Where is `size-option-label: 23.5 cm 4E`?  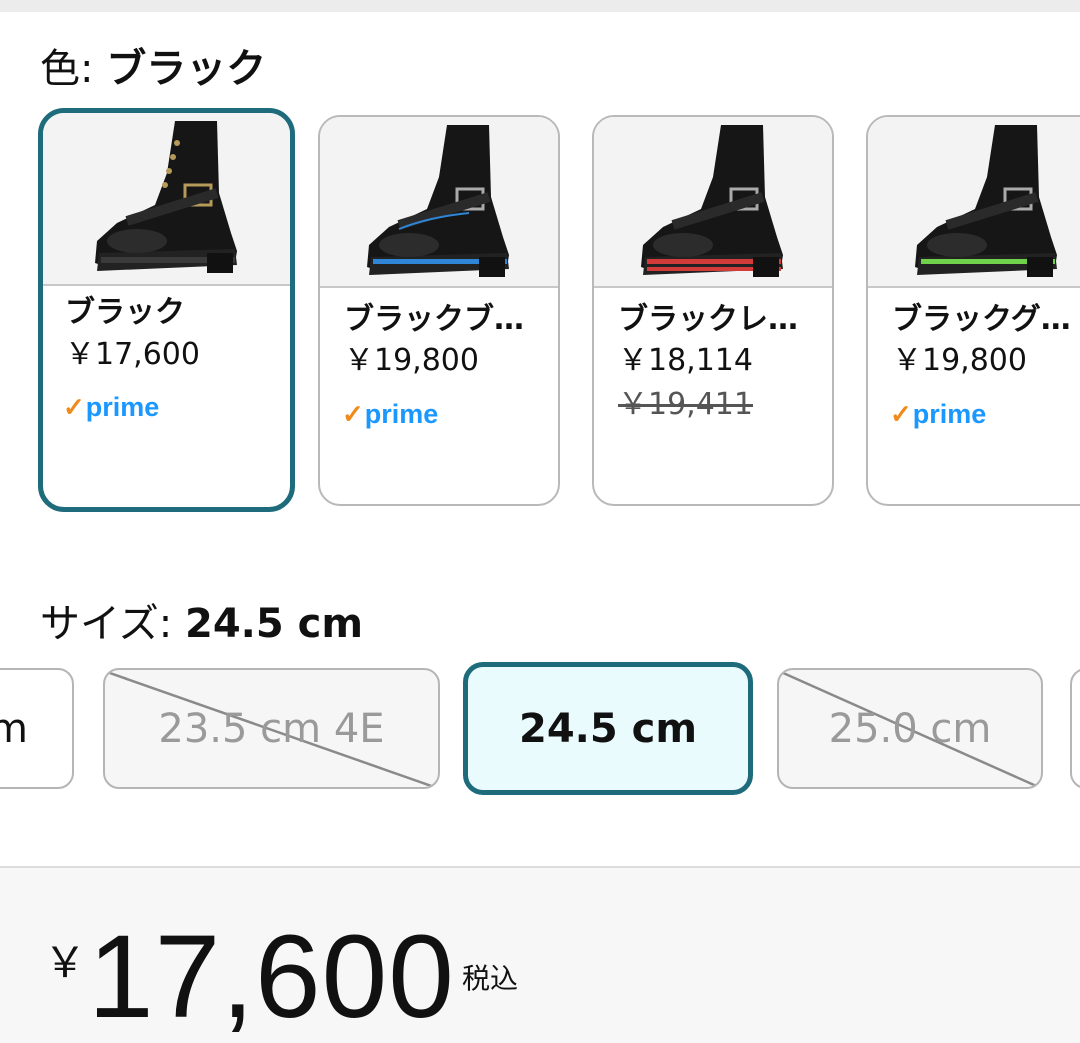
size-option-label: 23.5 cm 4E is located at coordinates (271, 728).